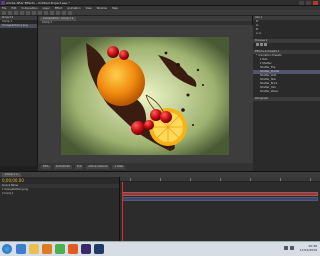 Image resolution: width=320 pixels, height=256 pixels. I want to click on time-ruler, so click(220, 179).